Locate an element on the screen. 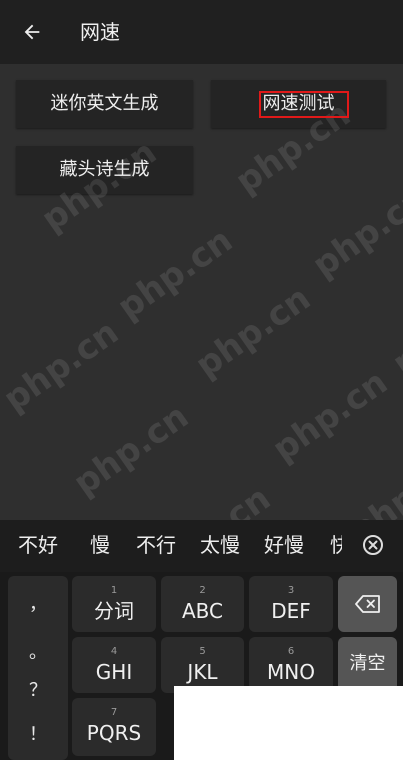 The image size is (403, 760). candidate-word: 不行 is located at coordinates (156, 545).